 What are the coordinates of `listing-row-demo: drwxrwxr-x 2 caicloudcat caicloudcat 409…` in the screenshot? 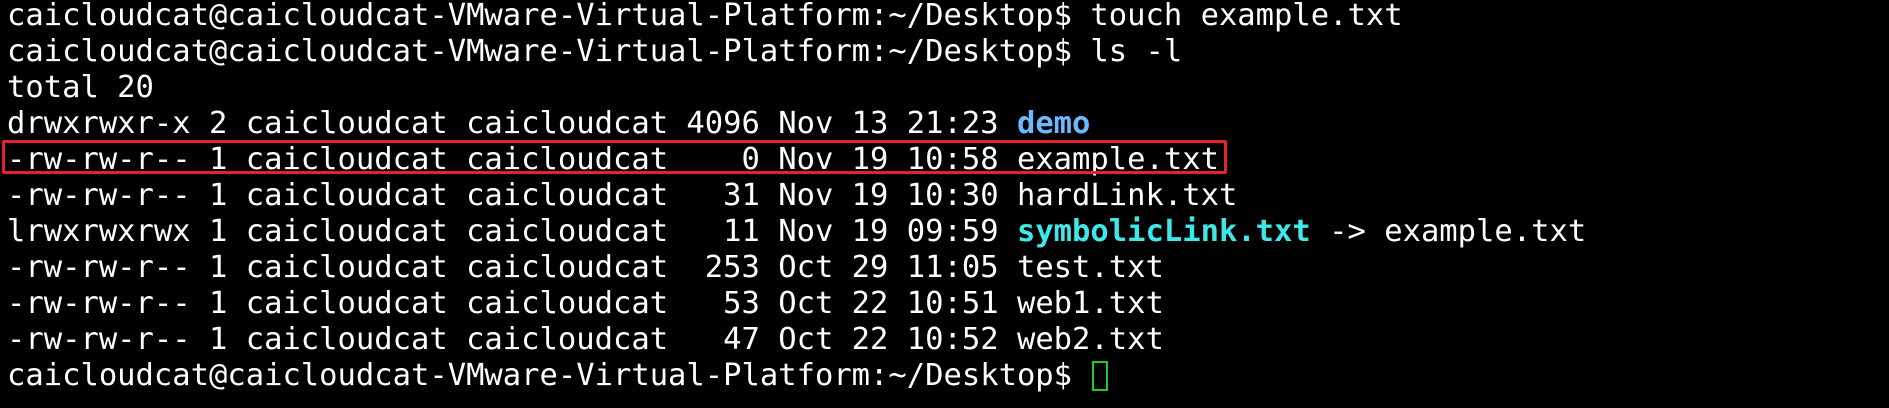 It's located at (548, 124).